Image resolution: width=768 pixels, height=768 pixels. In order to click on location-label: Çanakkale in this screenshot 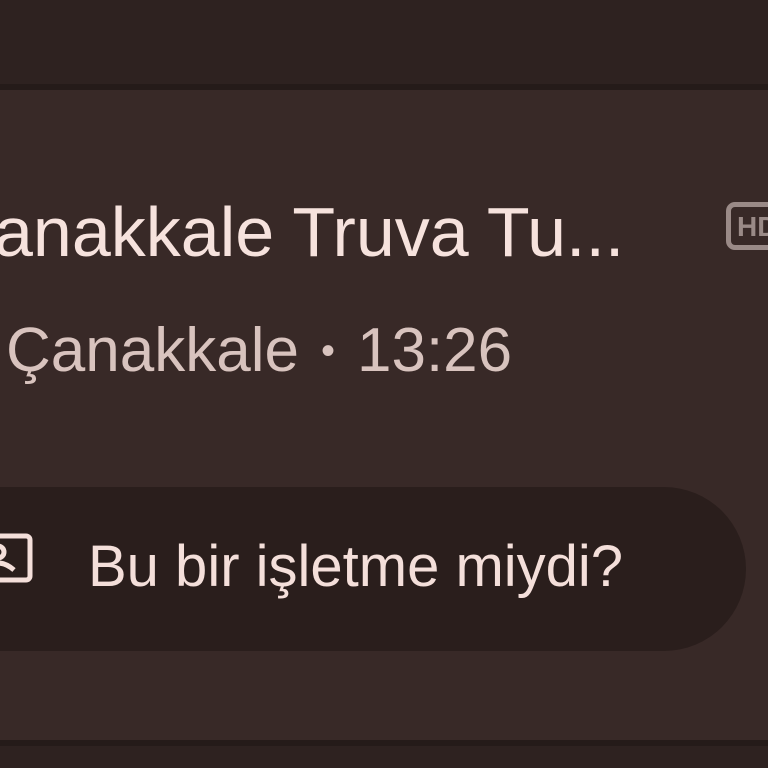, I will do `click(152, 350)`.